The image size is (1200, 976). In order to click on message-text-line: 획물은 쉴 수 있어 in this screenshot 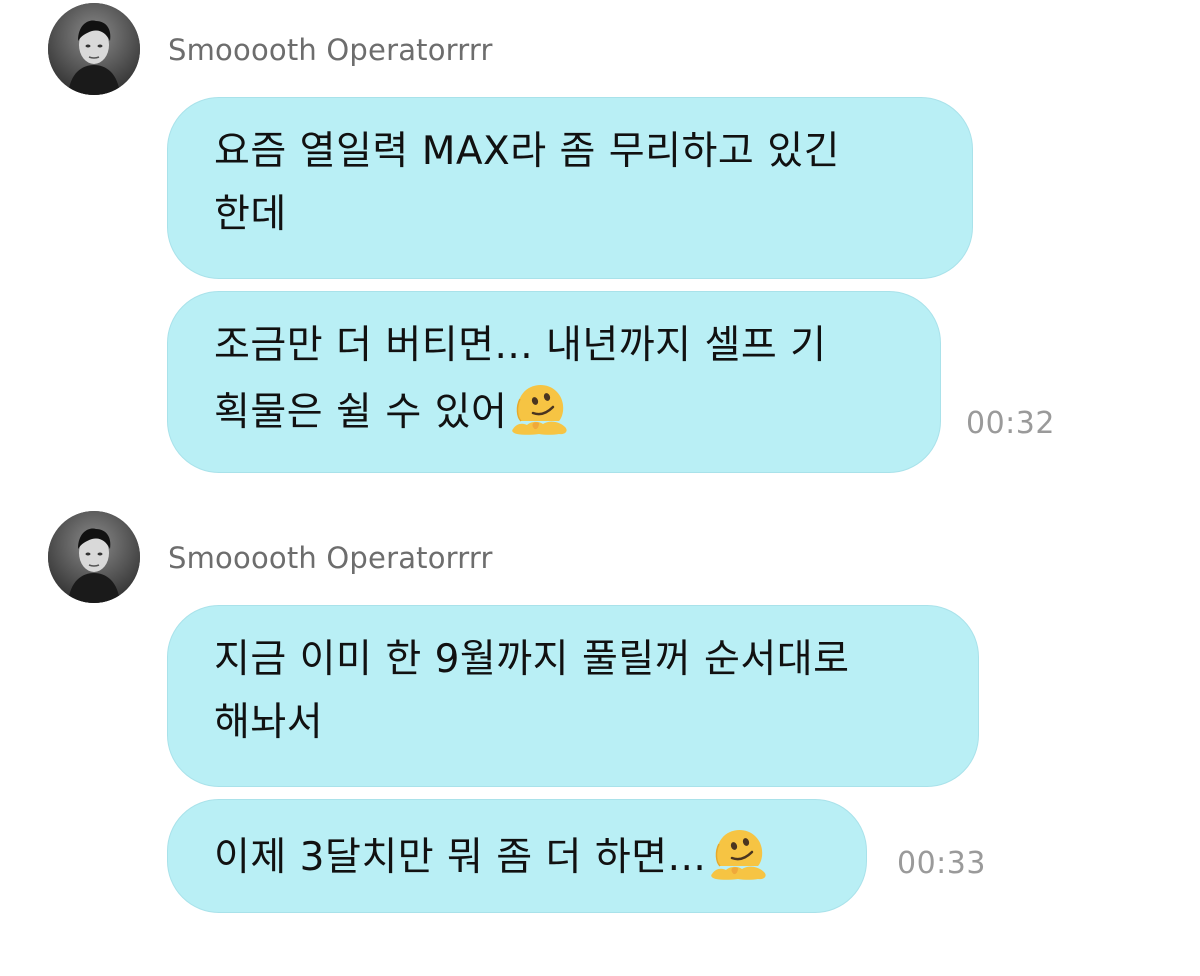, I will do `click(555, 410)`.